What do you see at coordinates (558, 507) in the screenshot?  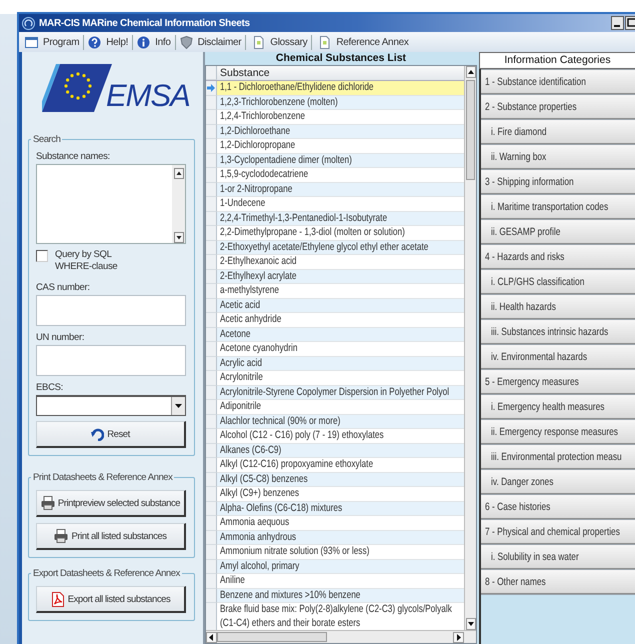 I see `category-button: 6 - Case histories` at bounding box center [558, 507].